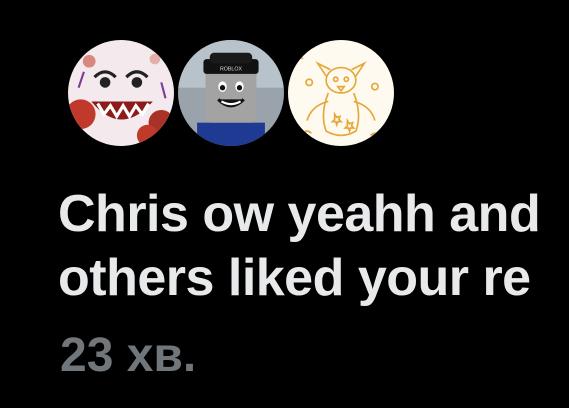 The image size is (569, 408). I want to click on avatar-roblox-character: ROBLOX, so click(231, 93).